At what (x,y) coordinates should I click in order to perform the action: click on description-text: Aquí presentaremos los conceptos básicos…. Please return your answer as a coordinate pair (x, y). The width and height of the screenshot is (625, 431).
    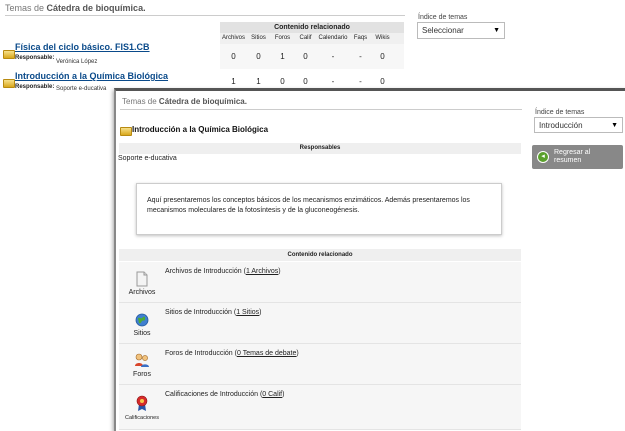
    Looking at the image, I should click on (308, 205).